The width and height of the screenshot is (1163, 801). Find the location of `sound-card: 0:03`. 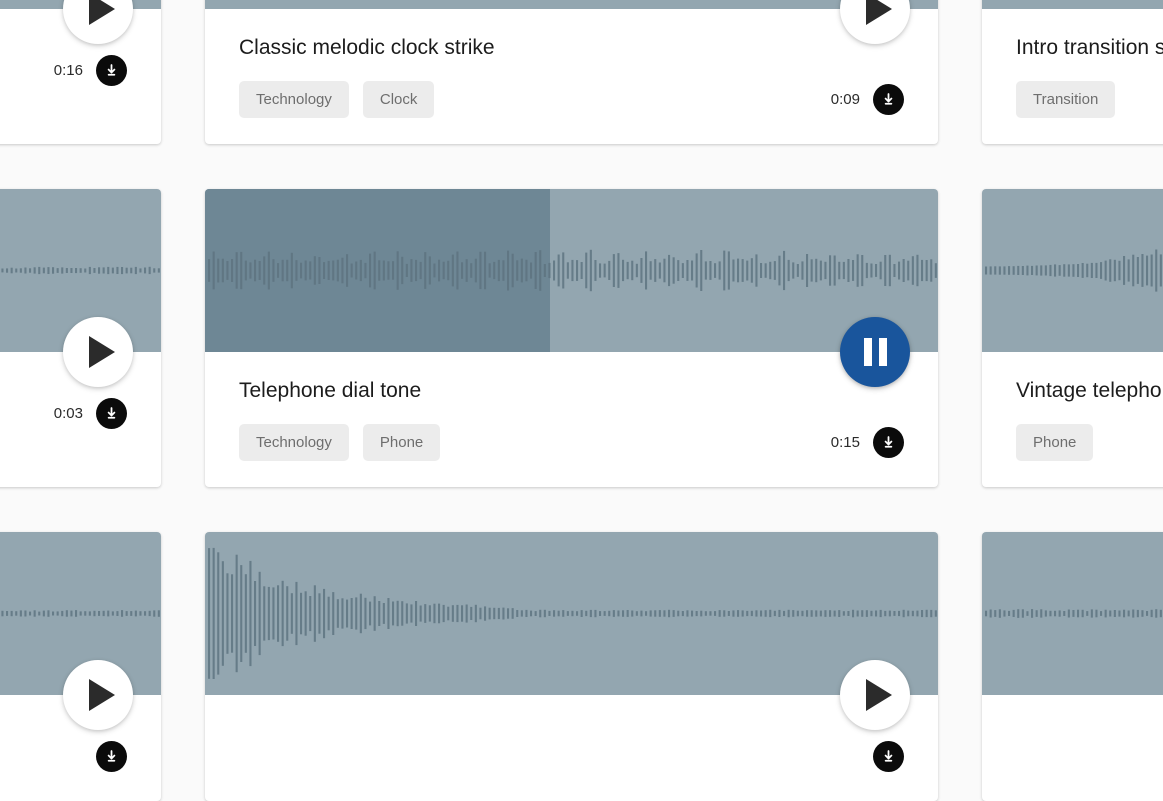

sound-card: 0:03 is located at coordinates (80, 338).